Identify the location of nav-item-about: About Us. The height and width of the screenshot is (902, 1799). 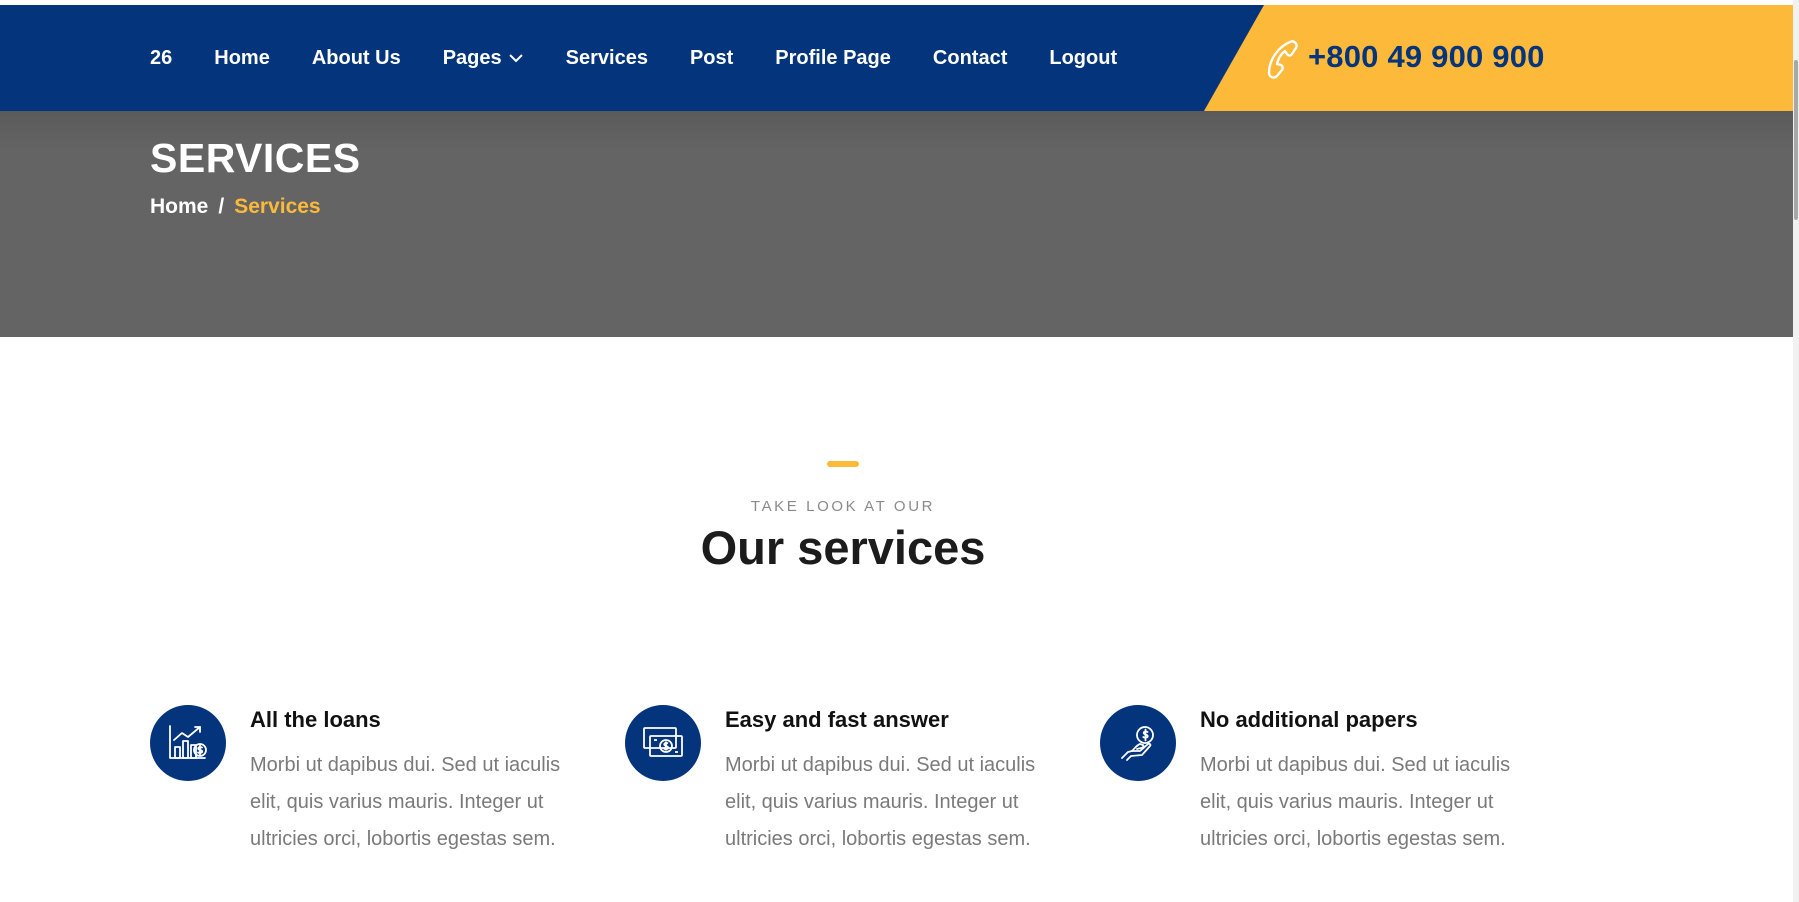
(356, 58).